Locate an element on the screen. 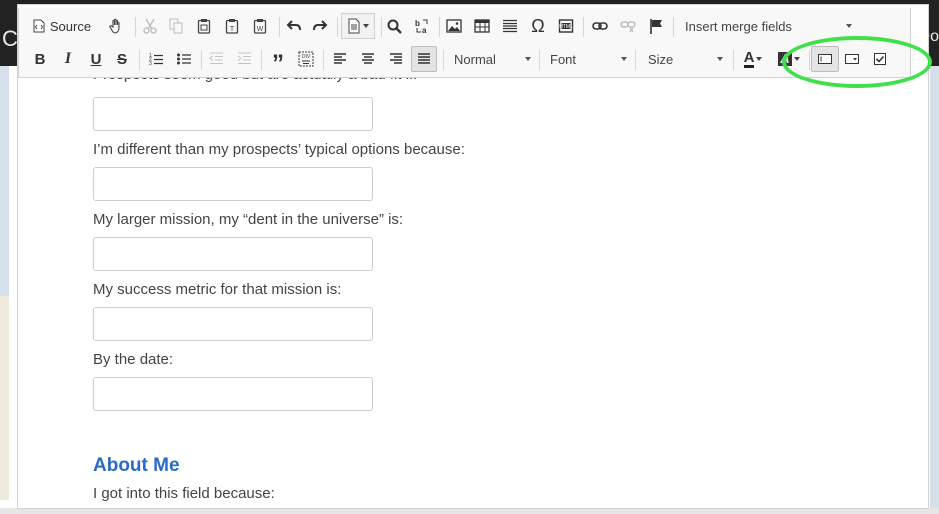 This screenshot has height=514, width=939. italic-button: I is located at coordinates (68, 59).